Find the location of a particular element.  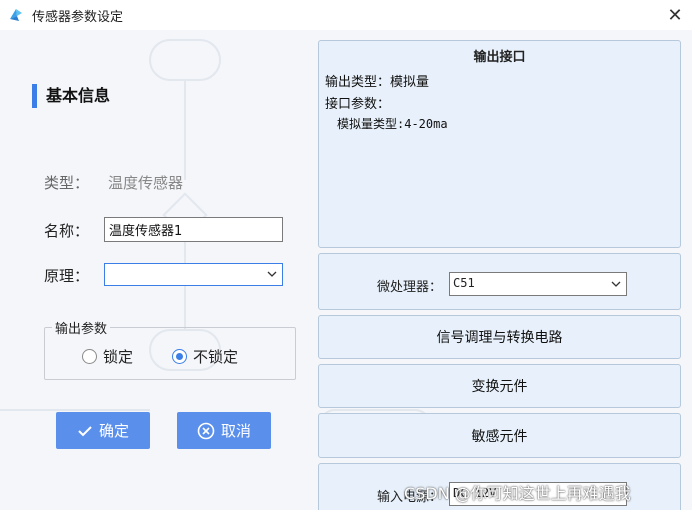

radio-unlock: 不锁定 is located at coordinates (205, 356).